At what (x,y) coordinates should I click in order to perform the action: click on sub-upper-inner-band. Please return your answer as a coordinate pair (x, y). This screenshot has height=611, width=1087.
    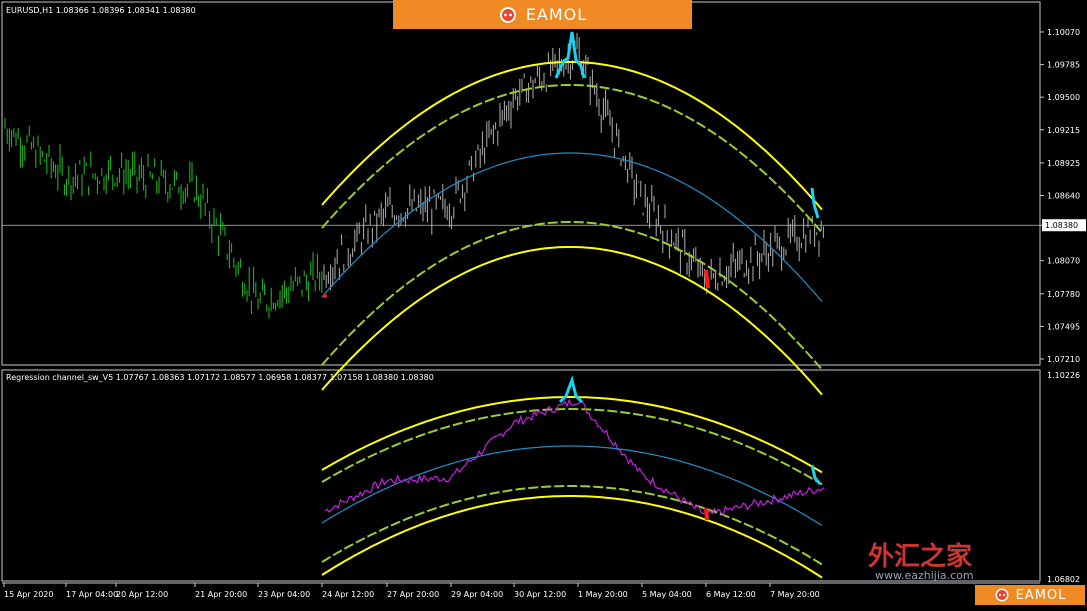
    Looking at the image, I should click on (572, 447).